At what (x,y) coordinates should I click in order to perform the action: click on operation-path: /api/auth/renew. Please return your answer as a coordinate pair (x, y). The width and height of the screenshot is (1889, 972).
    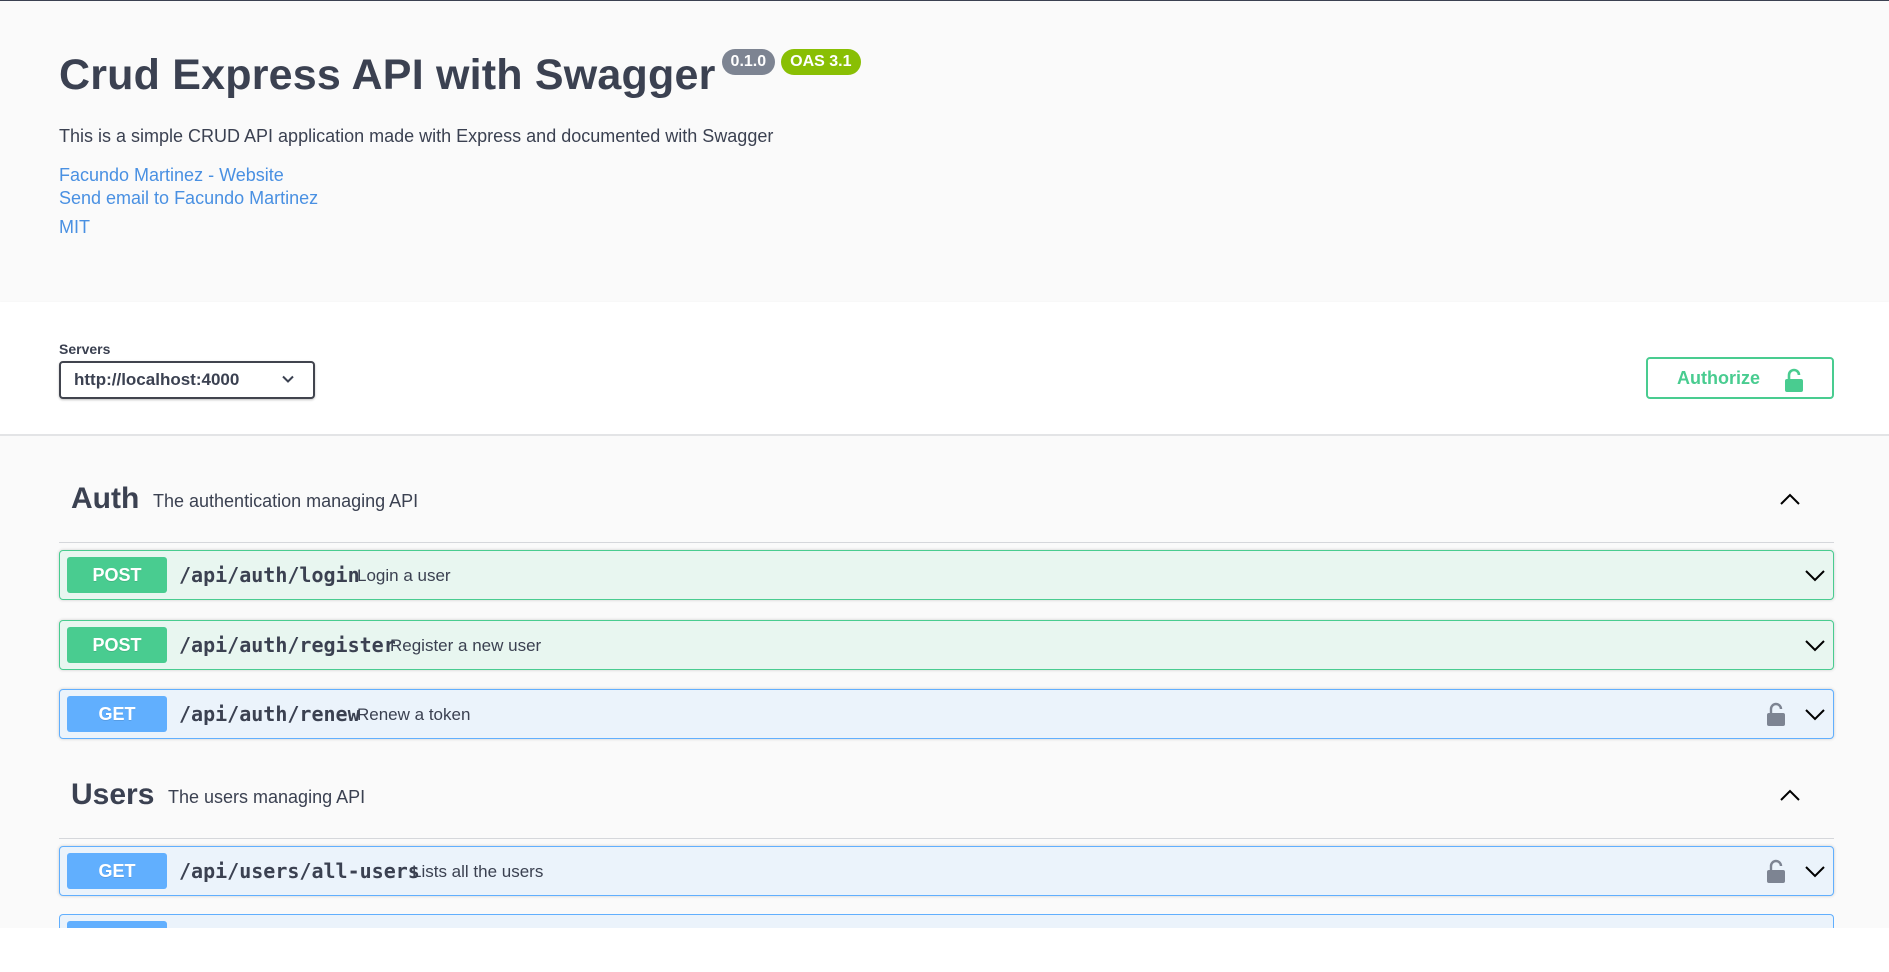
    Looking at the image, I should click on (269, 714).